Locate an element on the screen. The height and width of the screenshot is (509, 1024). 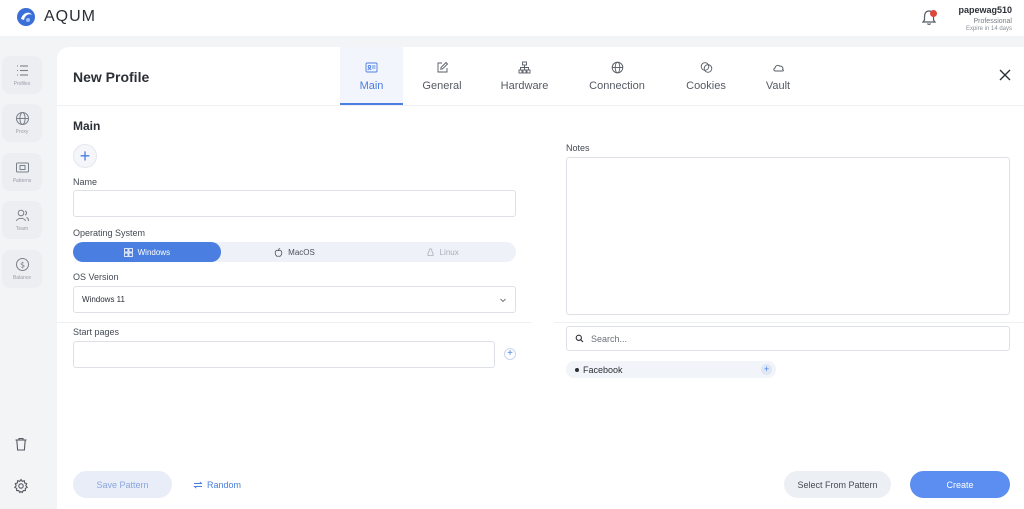
random-button: Random is located at coordinates (217, 484).